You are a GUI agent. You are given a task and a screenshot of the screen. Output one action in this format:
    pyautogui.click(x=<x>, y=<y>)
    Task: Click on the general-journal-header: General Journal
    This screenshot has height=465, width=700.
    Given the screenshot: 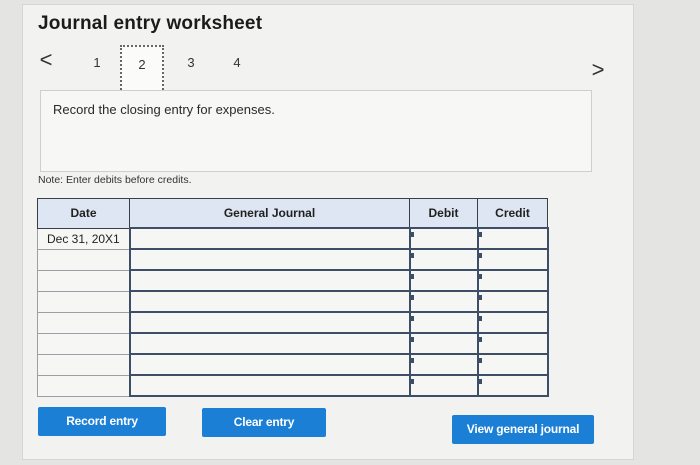 What is the action you would take?
    pyautogui.click(x=269, y=213)
    